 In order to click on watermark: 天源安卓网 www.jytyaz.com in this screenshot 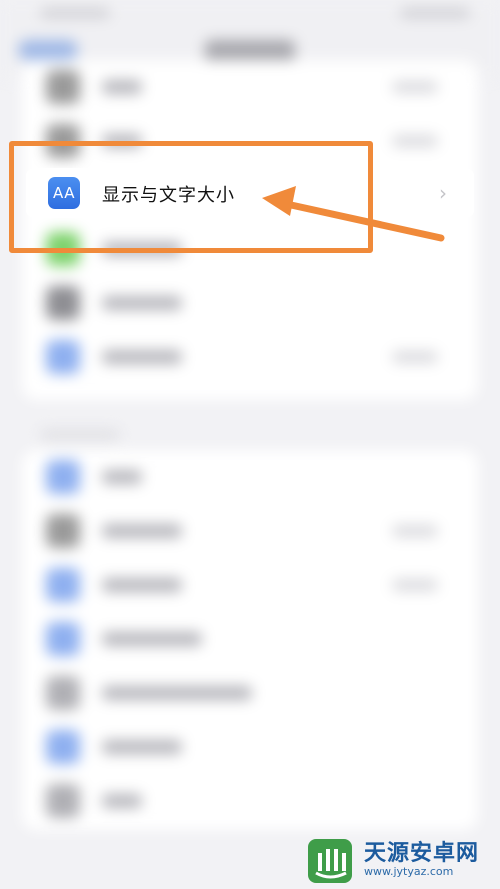, I will do `click(400, 860)`.